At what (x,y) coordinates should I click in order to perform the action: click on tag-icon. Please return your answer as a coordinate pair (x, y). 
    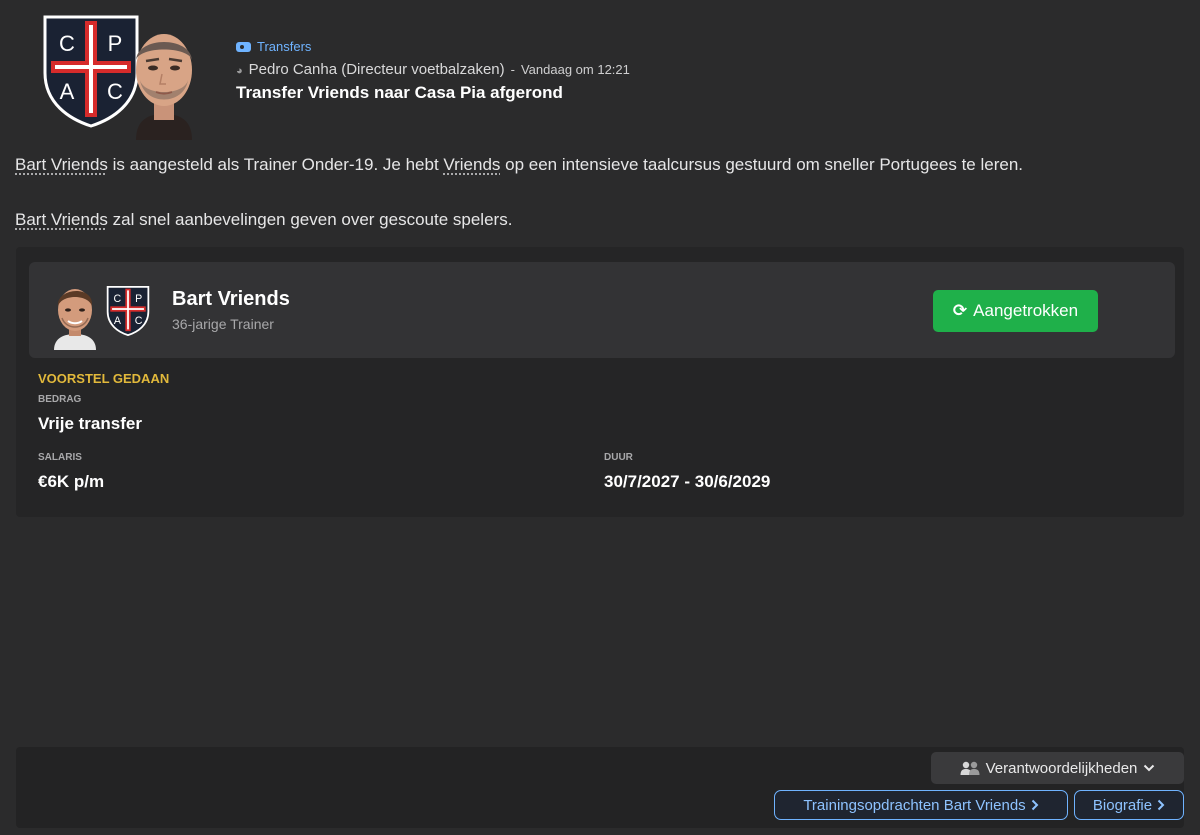
    Looking at the image, I should click on (243, 46).